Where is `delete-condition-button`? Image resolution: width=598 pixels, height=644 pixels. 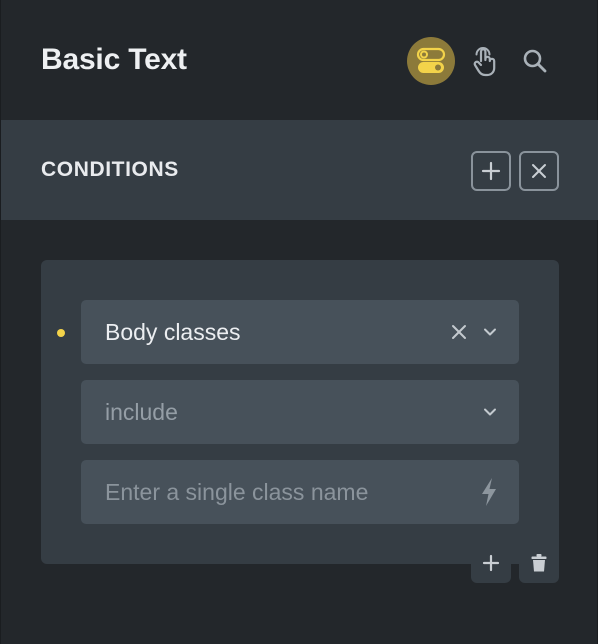 delete-condition-button is located at coordinates (539, 563).